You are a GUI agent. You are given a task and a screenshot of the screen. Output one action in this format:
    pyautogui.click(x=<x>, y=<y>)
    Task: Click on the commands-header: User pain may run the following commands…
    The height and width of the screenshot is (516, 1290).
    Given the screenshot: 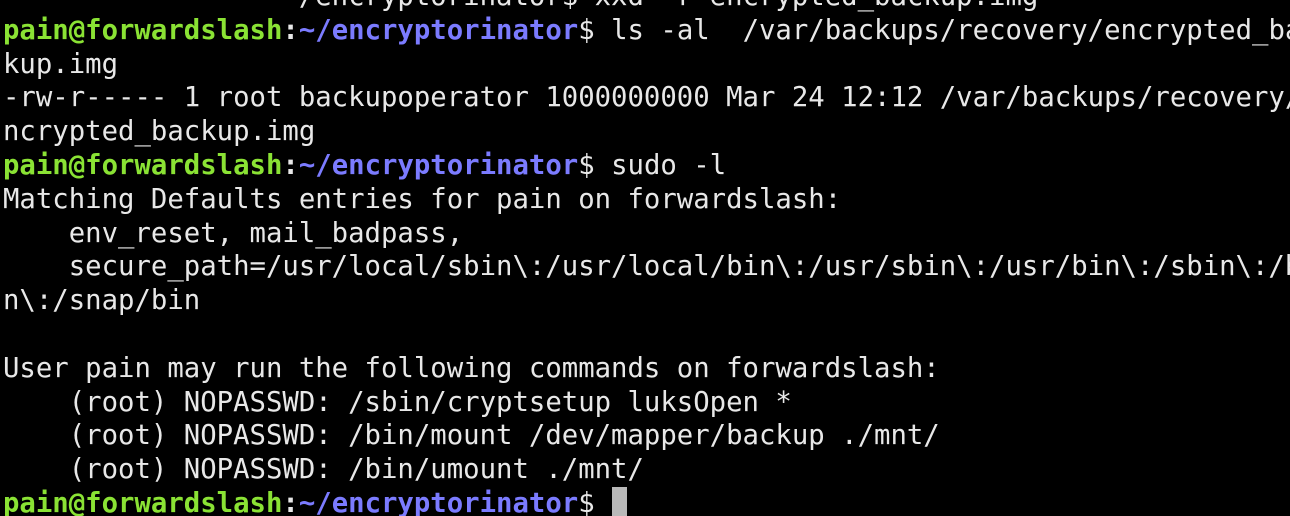 What is the action you would take?
    pyautogui.click(x=471, y=368)
    